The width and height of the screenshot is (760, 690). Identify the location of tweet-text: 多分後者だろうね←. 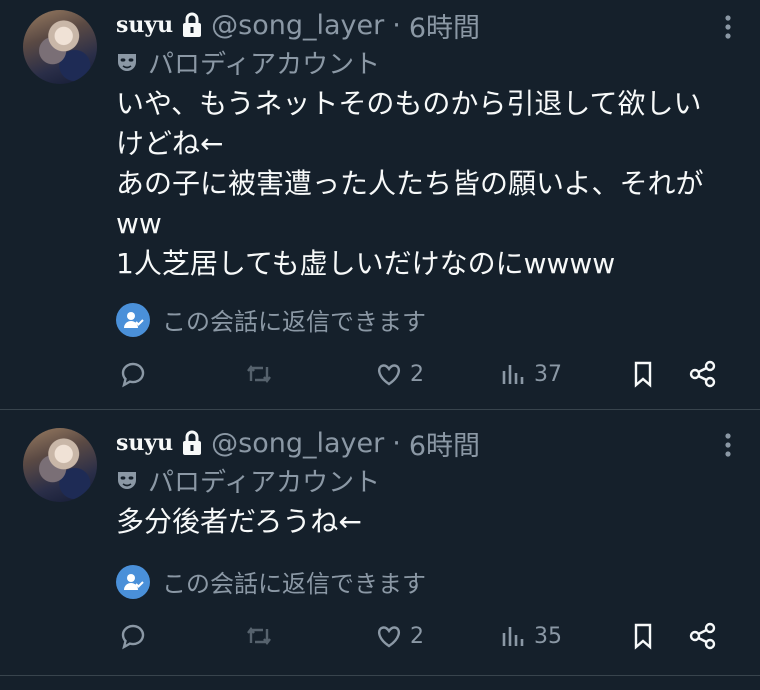
(239, 521).